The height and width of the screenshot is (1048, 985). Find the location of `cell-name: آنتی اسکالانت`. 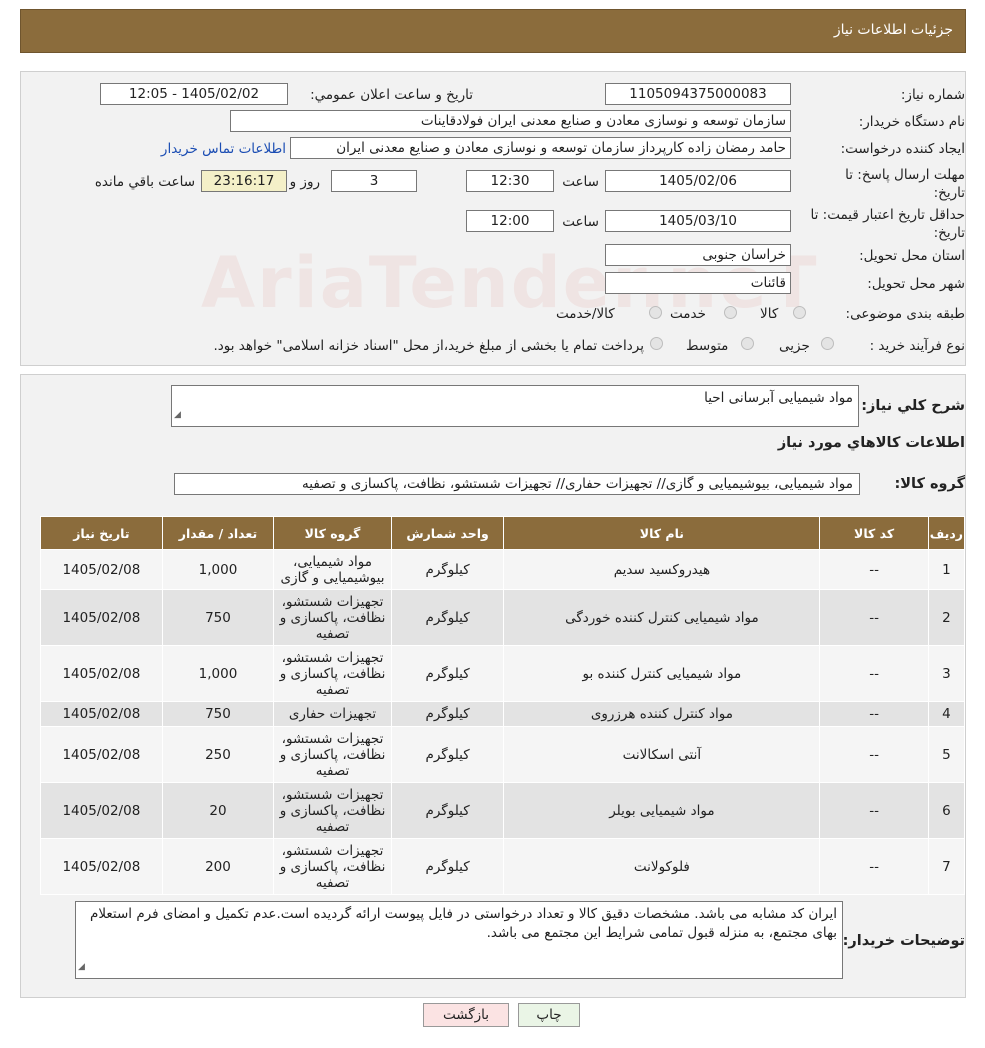

cell-name: آنتی اسکالانت is located at coordinates (662, 754).